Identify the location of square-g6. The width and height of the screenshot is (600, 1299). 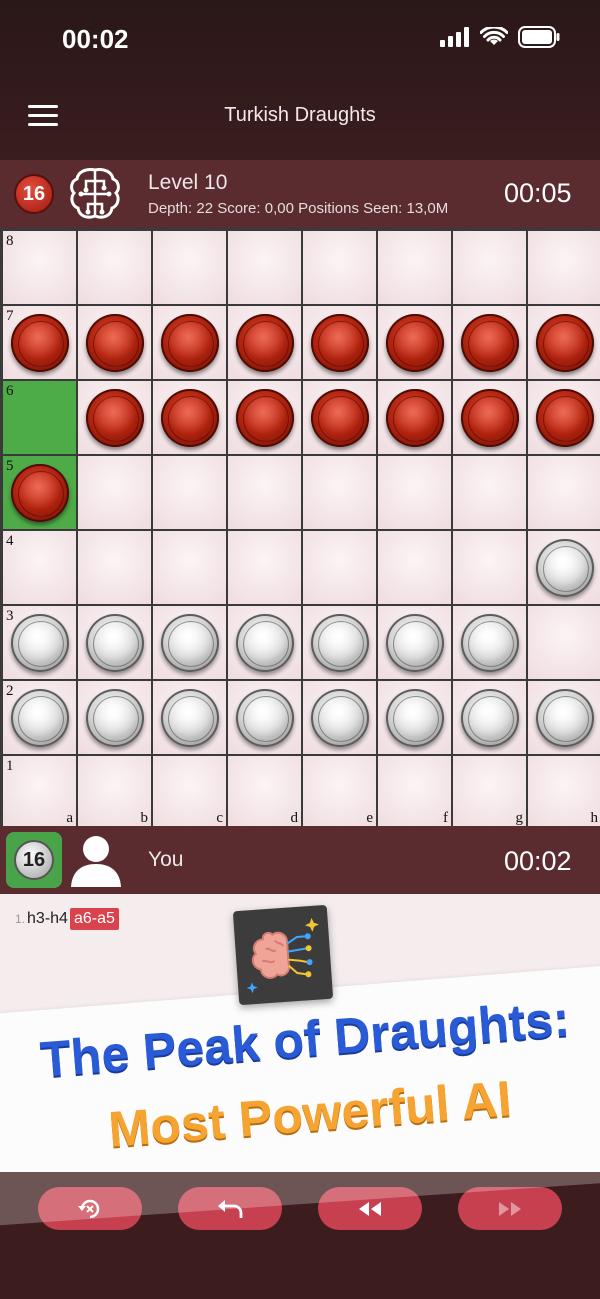
(489, 417).